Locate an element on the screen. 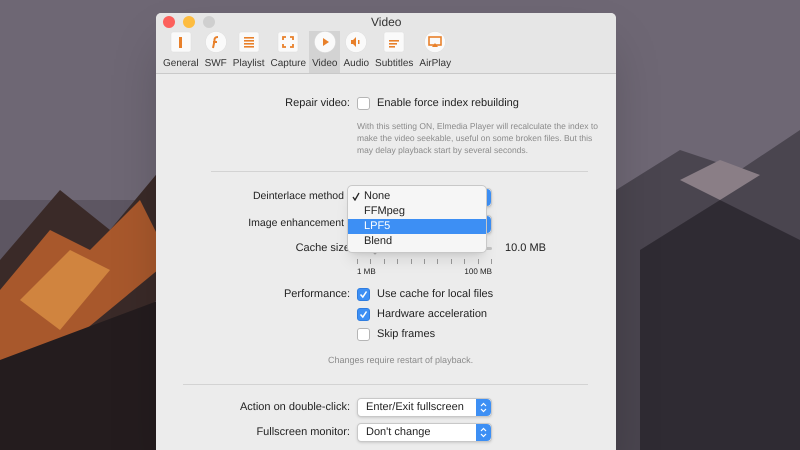  toolbar-tab: Subtitles is located at coordinates (394, 51).